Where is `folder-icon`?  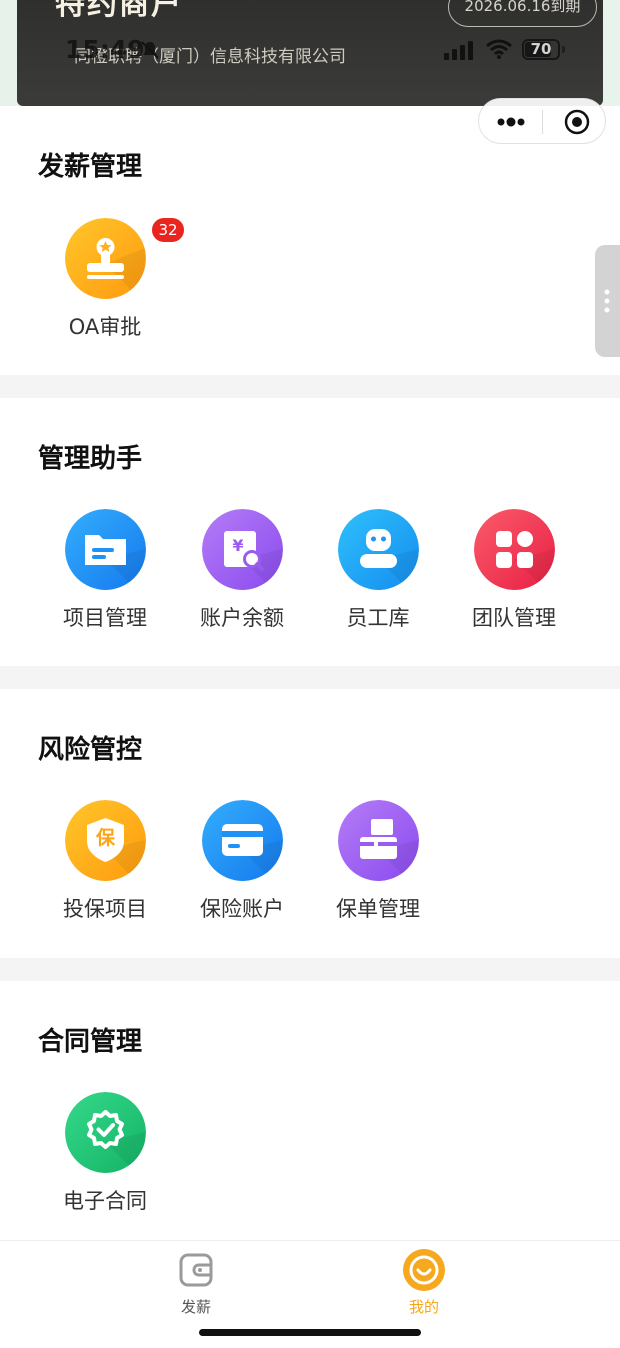
folder-icon is located at coordinates (105, 549).